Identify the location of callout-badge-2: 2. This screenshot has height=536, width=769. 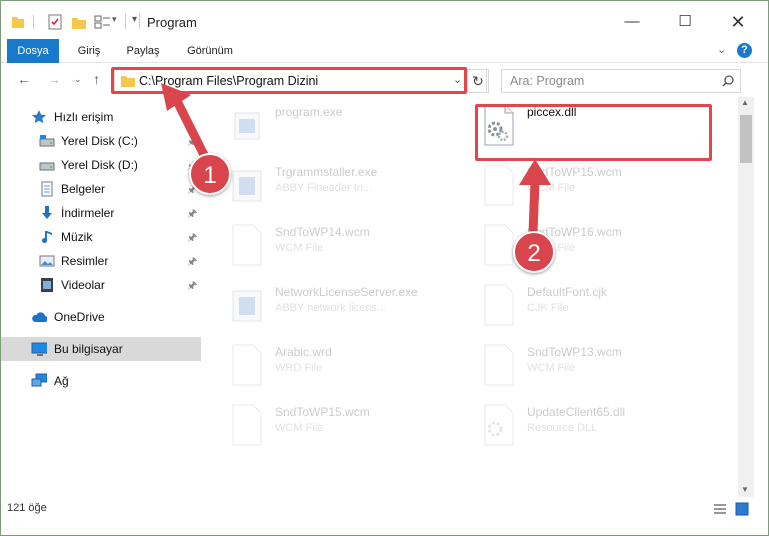
(534, 252).